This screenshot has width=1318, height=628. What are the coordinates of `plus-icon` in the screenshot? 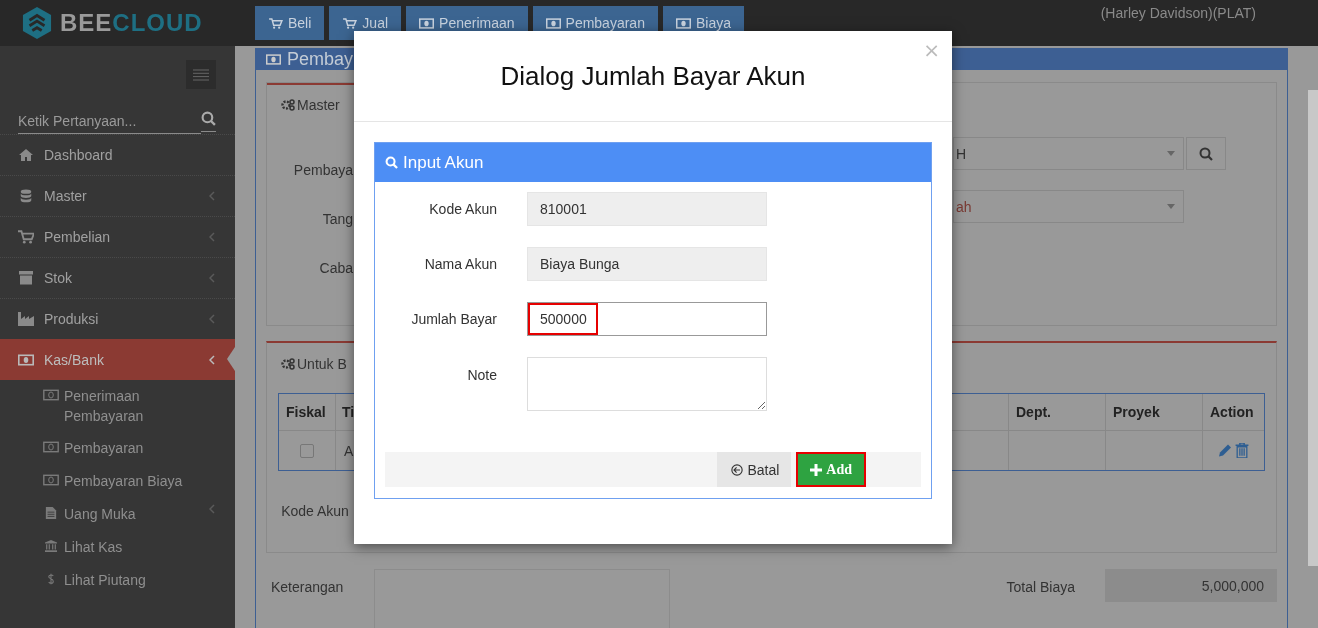 It's located at (816, 469).